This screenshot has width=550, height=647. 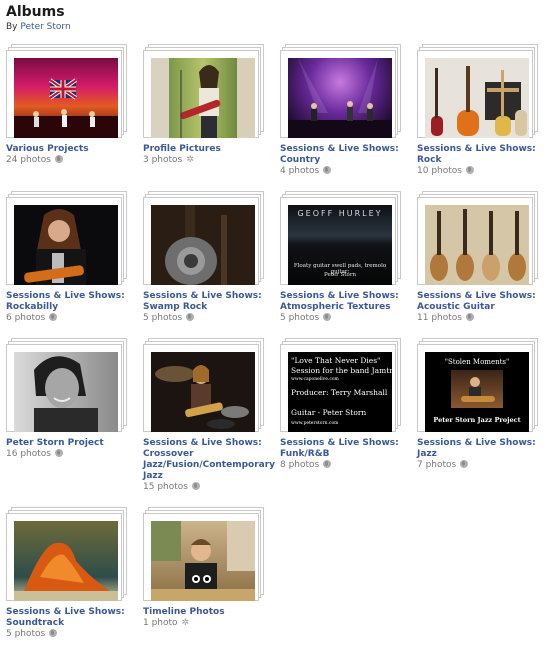 What do you see at coordinates (45, 27) in the screenshot?
I see `owner-link: Peter Storn` at bounding box center [45, 27].